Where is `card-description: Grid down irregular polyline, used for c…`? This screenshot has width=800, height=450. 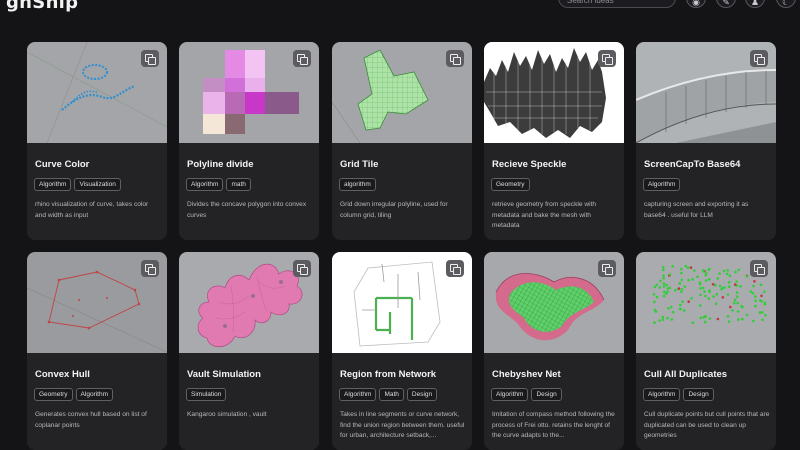 card-description: Grid down irregular polyline, used for c… is located at coordinates (394, 210).